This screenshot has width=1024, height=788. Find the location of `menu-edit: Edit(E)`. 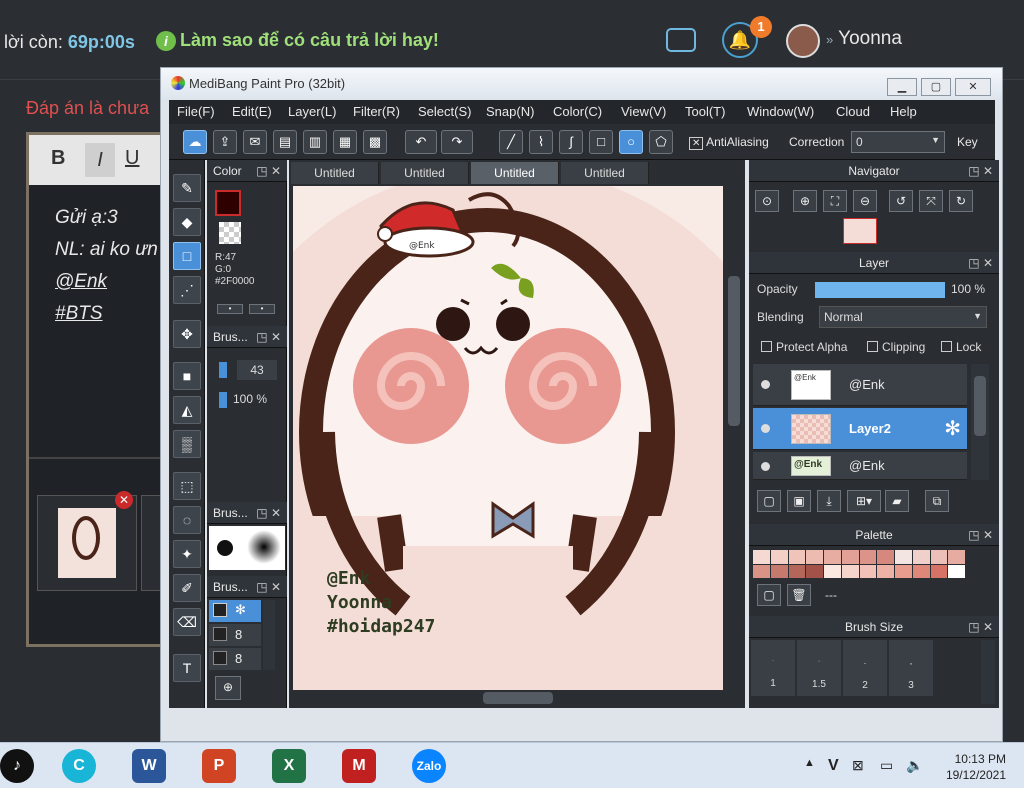

menu-edit: Edit(E) is located at coordinates (252, 111).